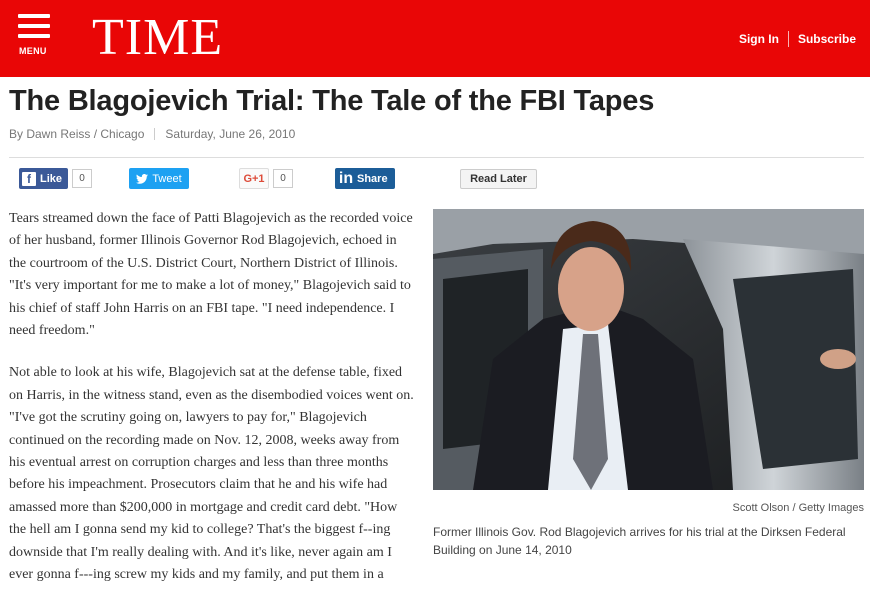  I want to click on subscribe-link: Subscribe, so click(827, 39).